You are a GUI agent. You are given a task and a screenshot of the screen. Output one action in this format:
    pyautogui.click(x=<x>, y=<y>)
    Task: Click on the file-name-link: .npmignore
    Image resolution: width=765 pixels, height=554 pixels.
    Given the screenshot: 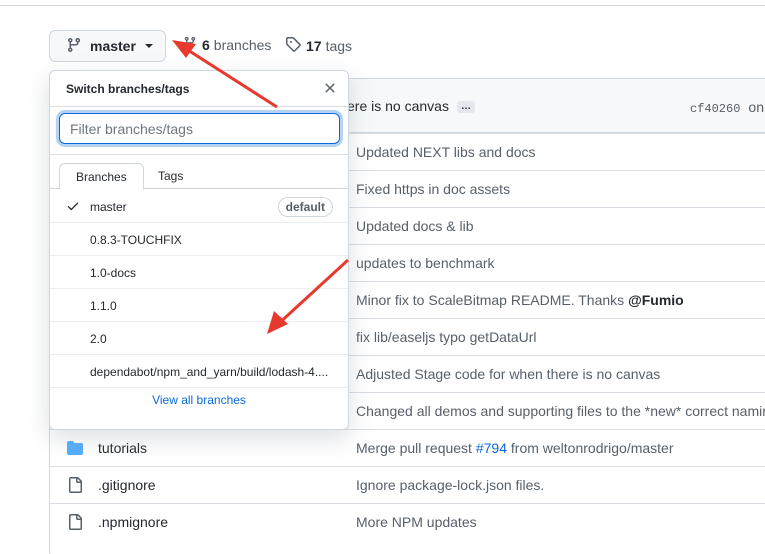 What is the action you would take?
    pyautogui.click(x=133, y=522)
    